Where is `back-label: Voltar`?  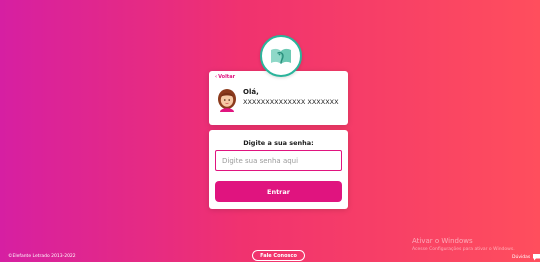 back-label: Voltar is located at coordinates (227, 77).